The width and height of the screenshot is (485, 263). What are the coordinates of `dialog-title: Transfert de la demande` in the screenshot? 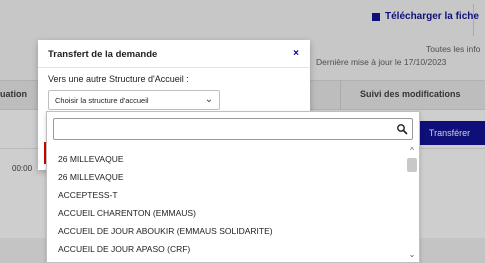 It's located at (103, 54).